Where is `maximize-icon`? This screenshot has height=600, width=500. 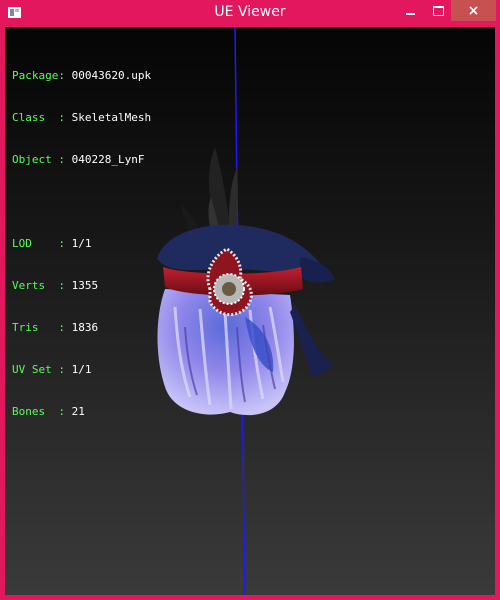 maximize-icon is located at coordinates (438, 10).